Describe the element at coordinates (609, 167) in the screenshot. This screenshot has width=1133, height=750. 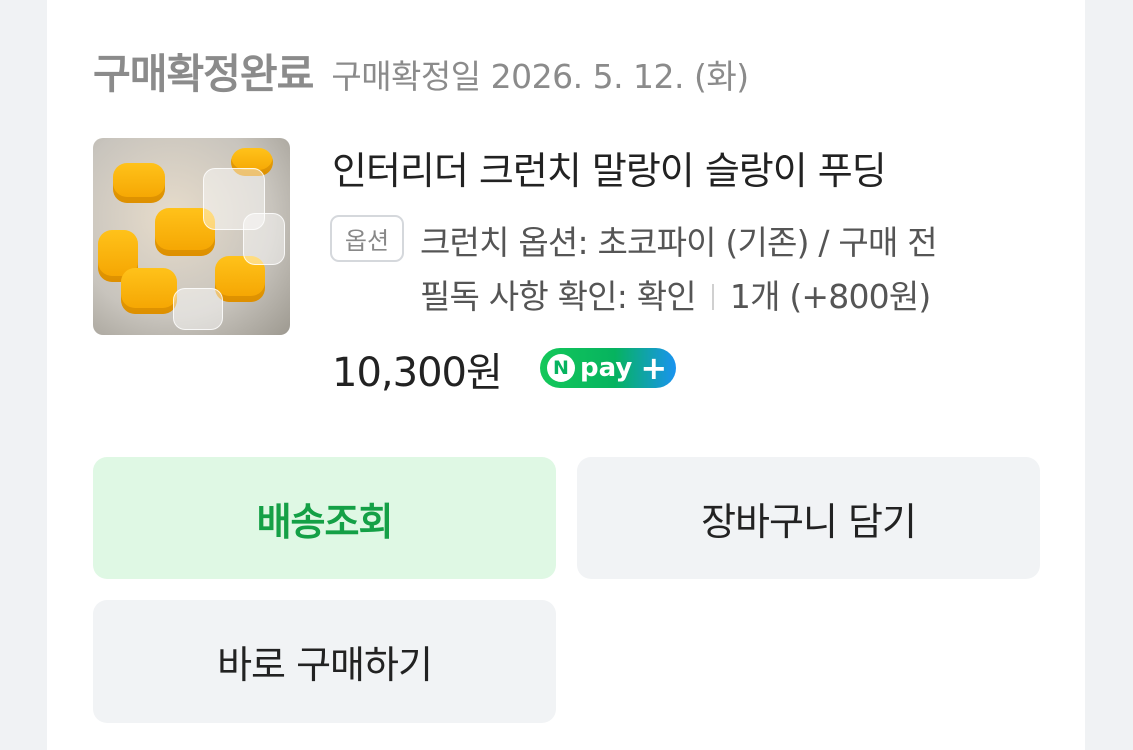
I see `product-name: 인터리더 크런치 말랑이 슬랑이 푸딩` at that location.